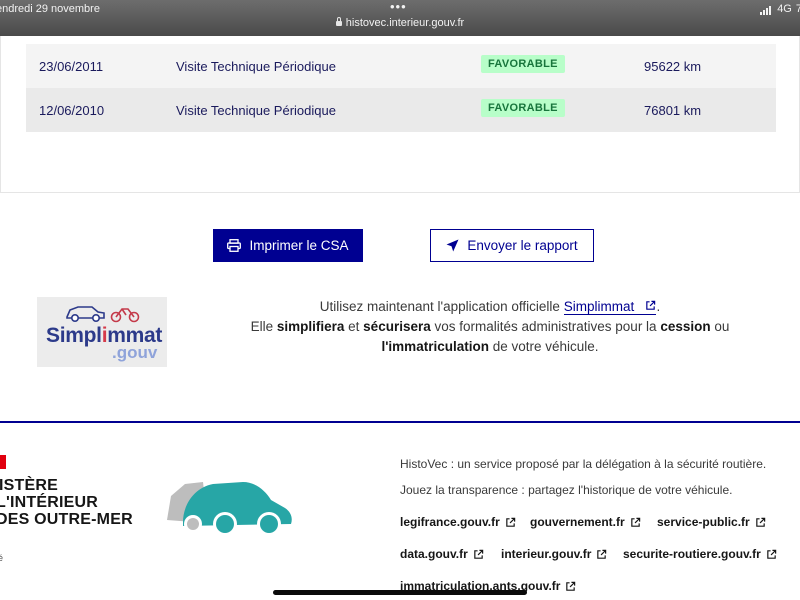  Describe the element at coordinates (103, 314) in the screenshot. I see `car-bike-icon` at that location.